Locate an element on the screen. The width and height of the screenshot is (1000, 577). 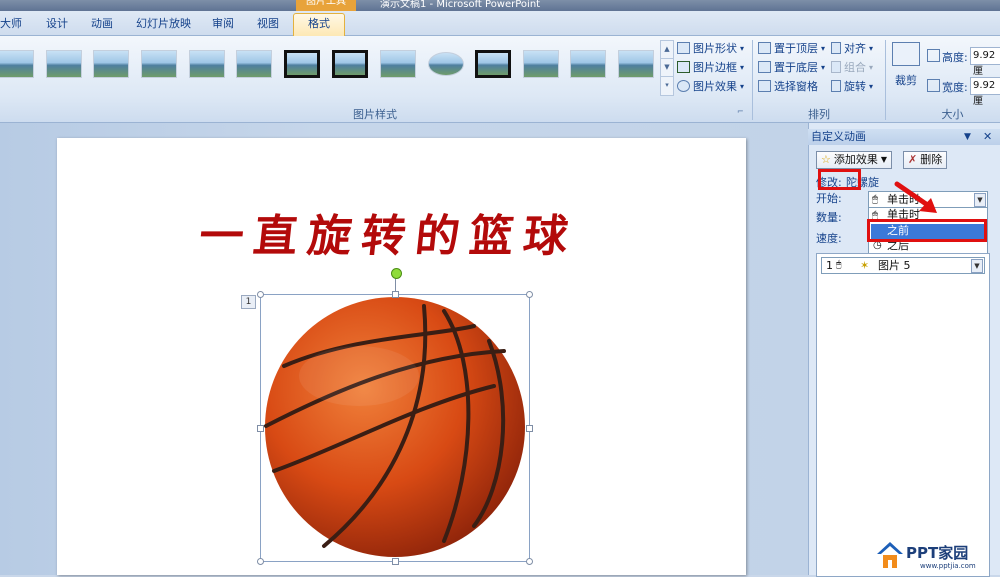
width-icon is located at coordinates (933, 85).